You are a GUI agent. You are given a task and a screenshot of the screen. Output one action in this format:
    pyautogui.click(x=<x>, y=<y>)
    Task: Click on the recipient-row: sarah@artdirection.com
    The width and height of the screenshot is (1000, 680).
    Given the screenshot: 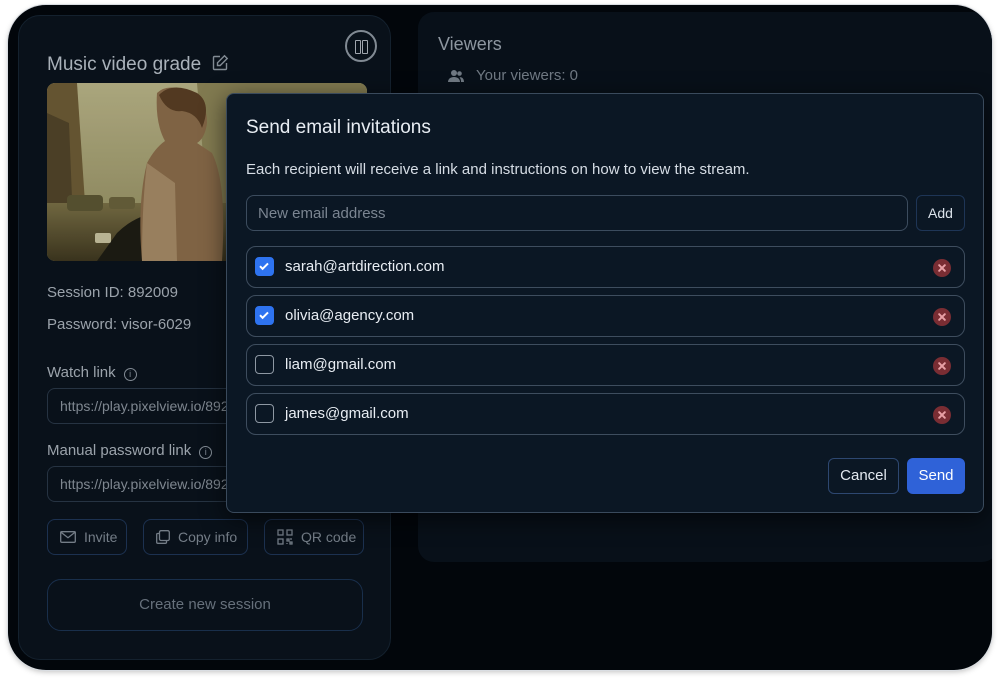 What is the action you would take?
    pyautogui.click(x=605, y=267)
    